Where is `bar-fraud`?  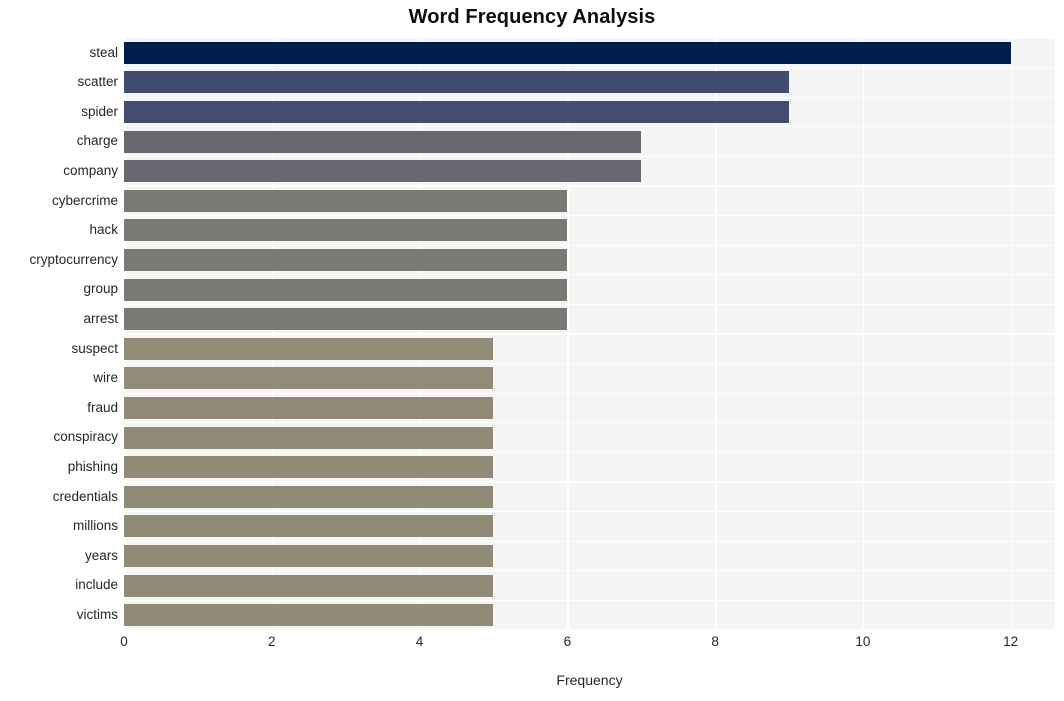
bar-fraud is located at coordinates (309, 407).